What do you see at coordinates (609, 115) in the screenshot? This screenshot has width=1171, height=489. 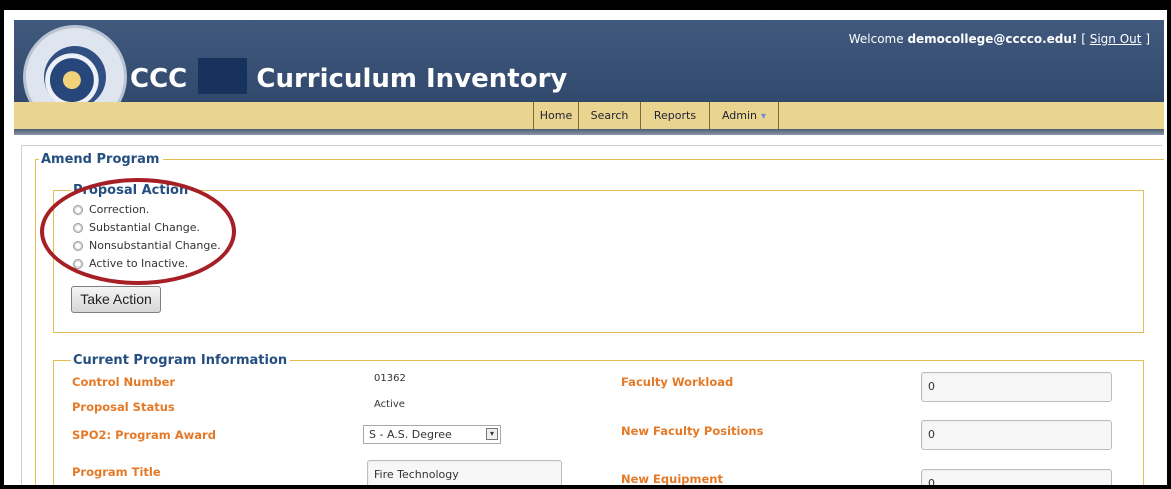 I see `nav-search: Search` at bounding box center [609, 115].